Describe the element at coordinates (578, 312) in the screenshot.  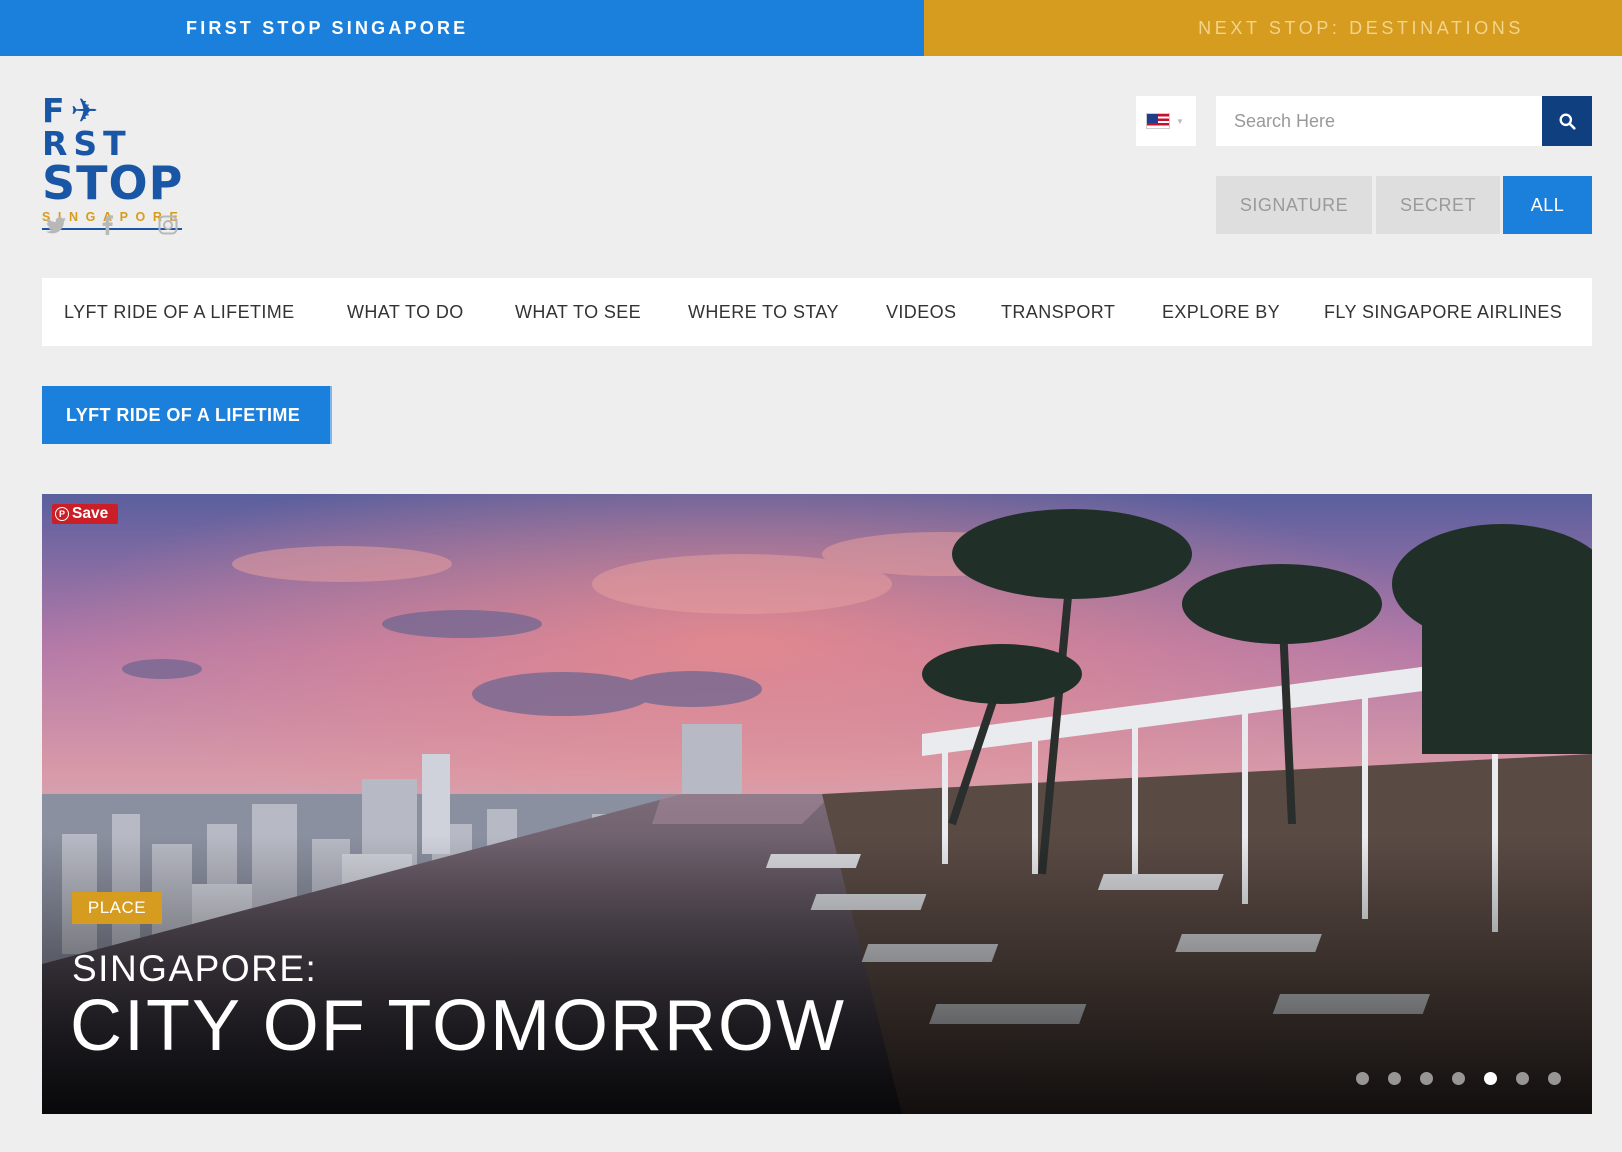
I see `nav-item-what-to-see: WHAT TO SEE` at that location.